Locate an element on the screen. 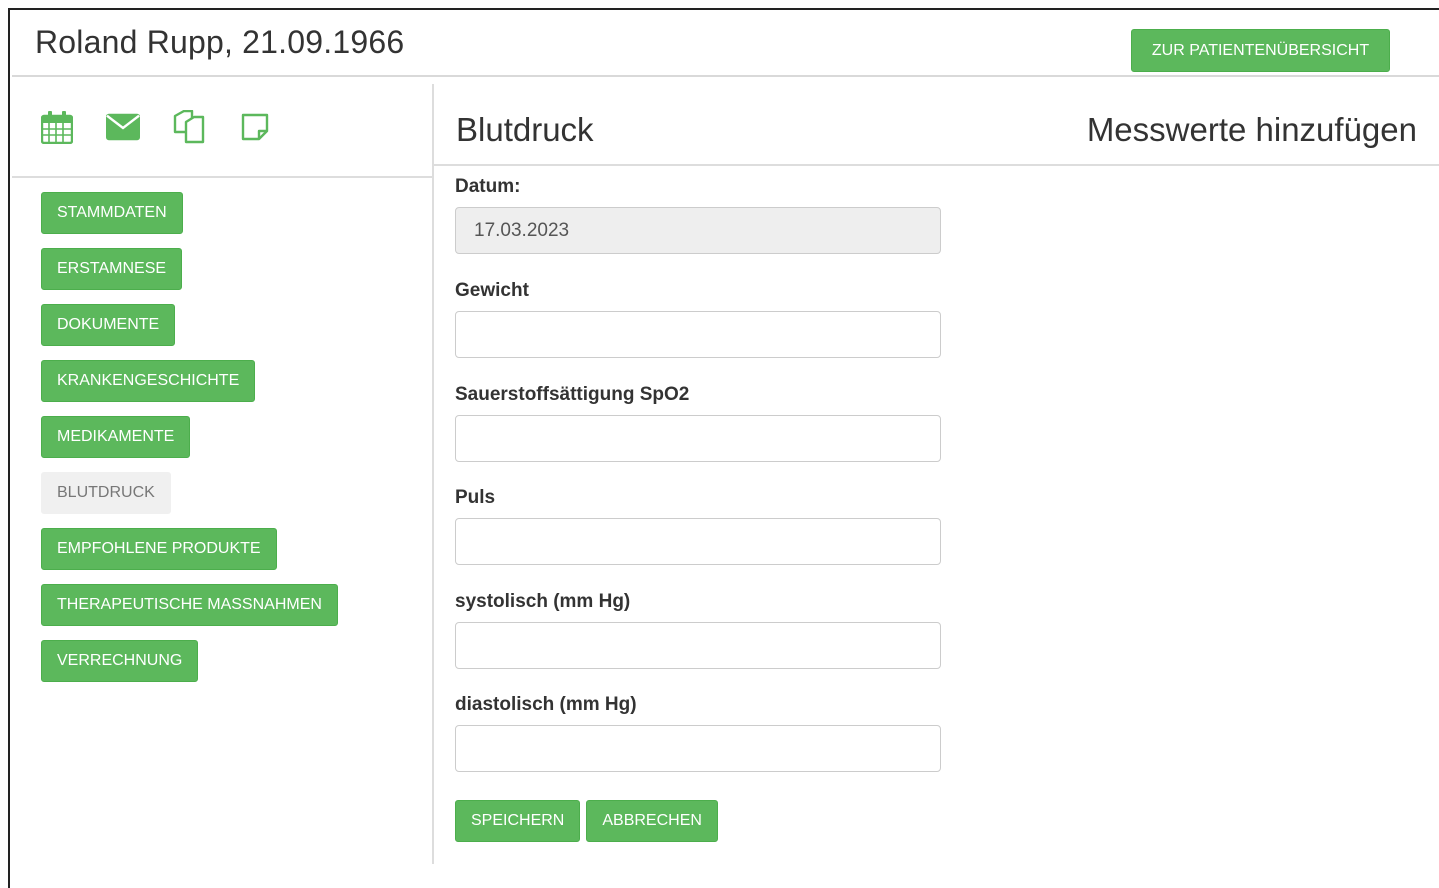  spo2-label: Sauerstoffsättigung SpO2 is located at coordinates (572, 394).